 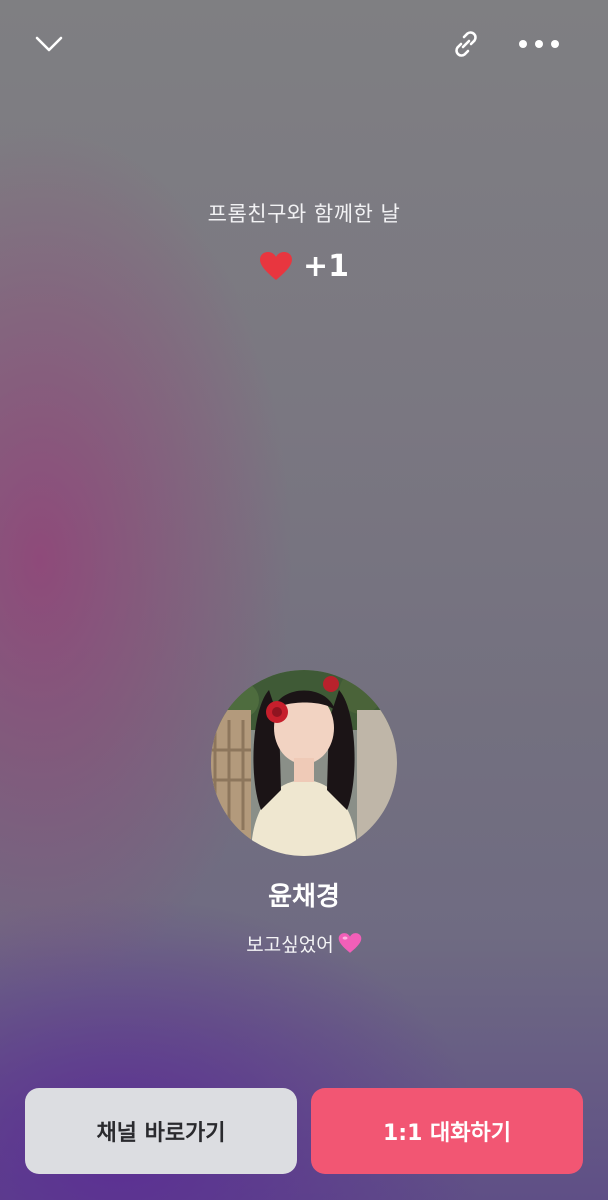 I want to click on status-message: 보고싶었어, so click(x=304, y=943).